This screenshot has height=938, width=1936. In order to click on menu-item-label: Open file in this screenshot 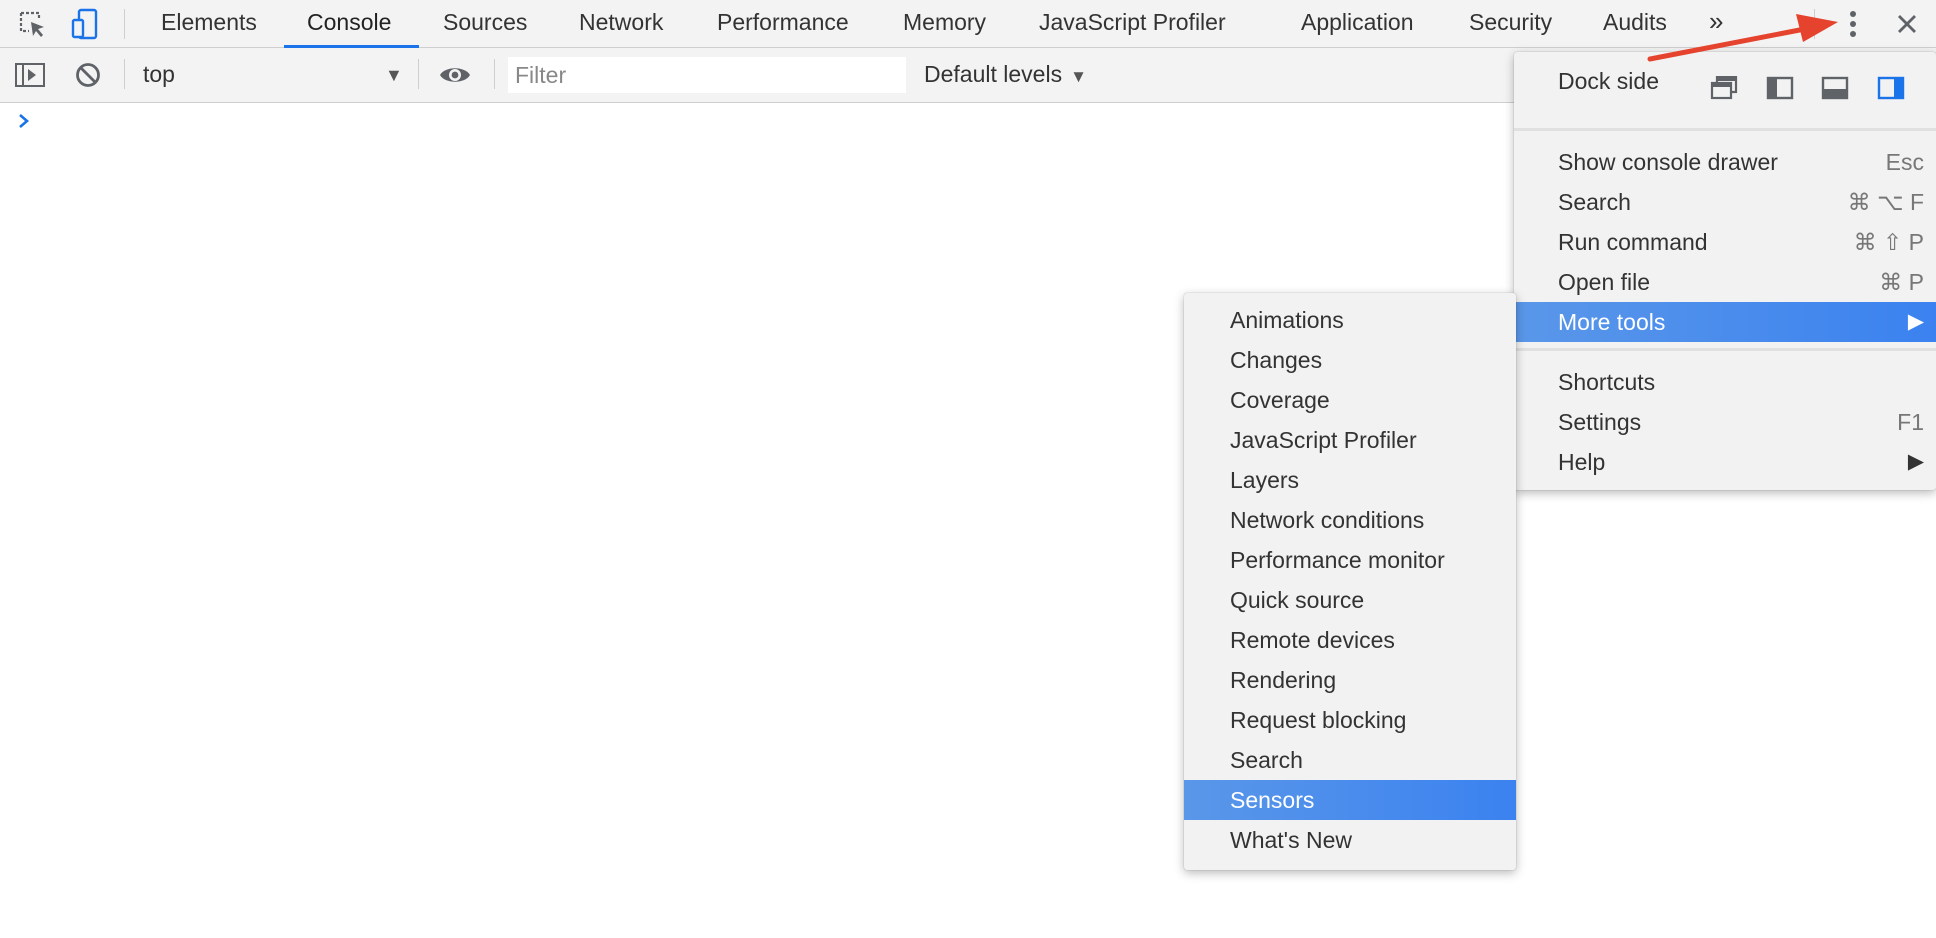, I will do `click(1604, 282)`.